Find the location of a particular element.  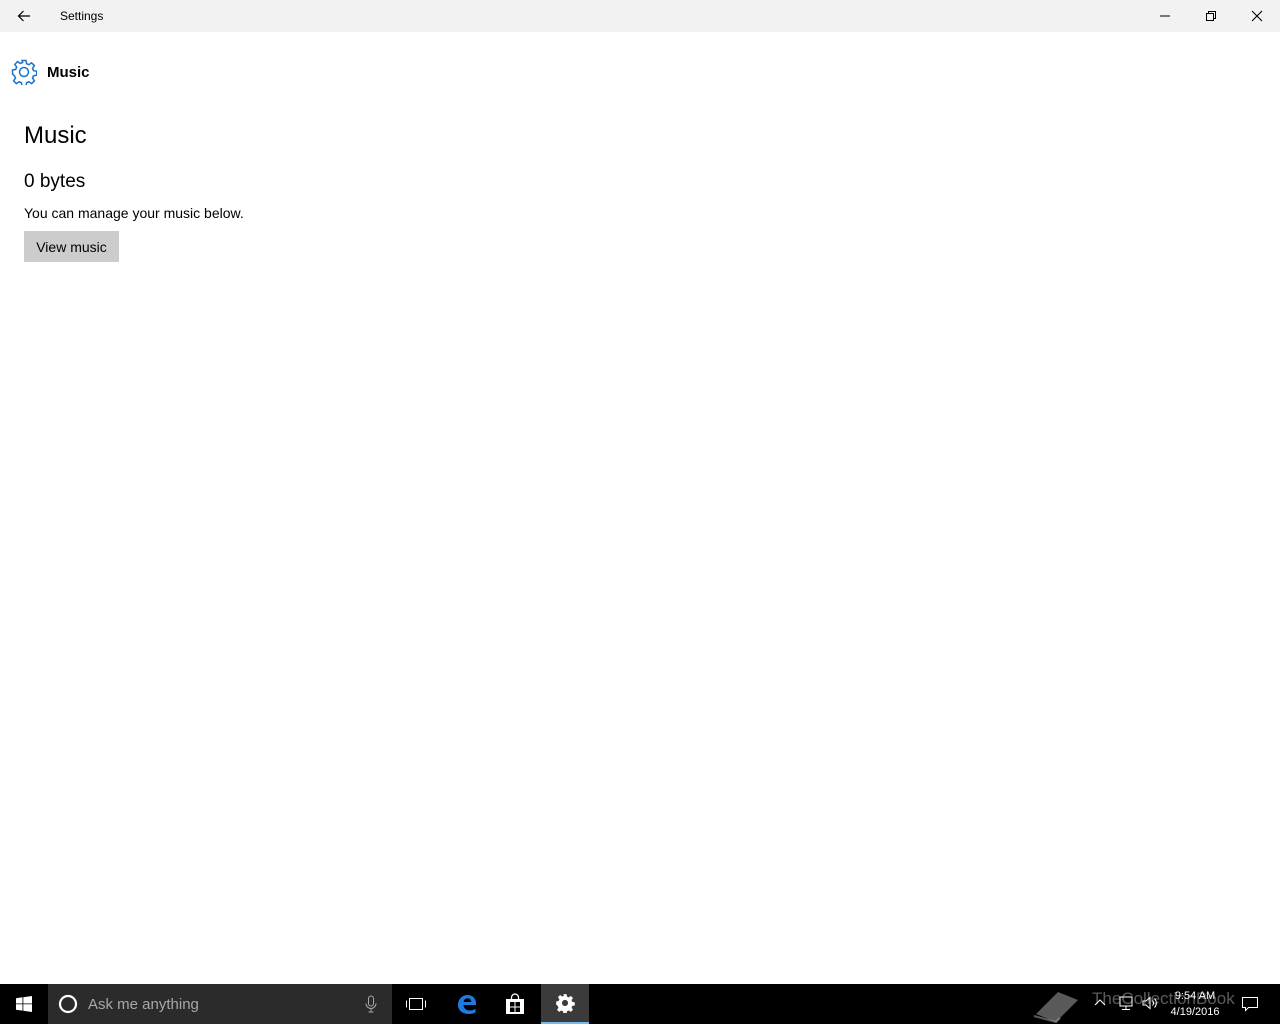

network-icon is located at coordinates (1126, 1005).